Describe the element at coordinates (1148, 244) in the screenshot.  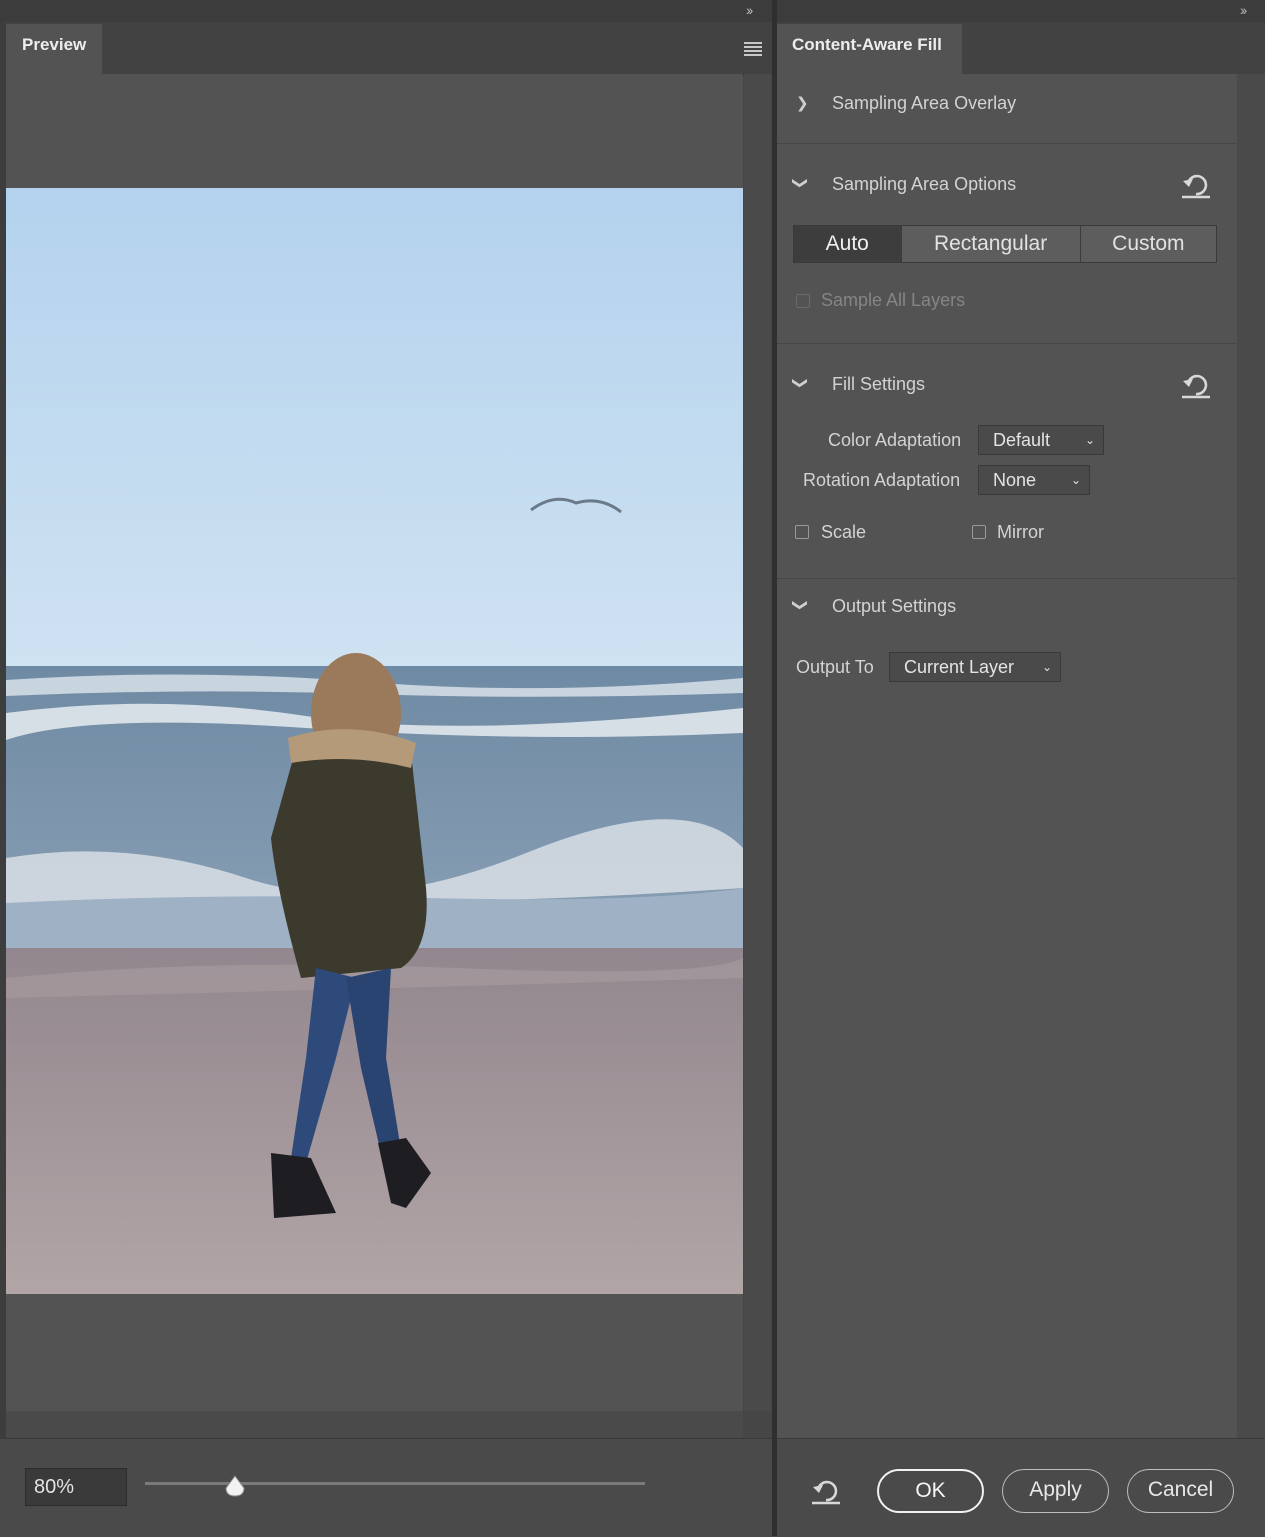
I see `mode-custom-button: Custom` at that location.